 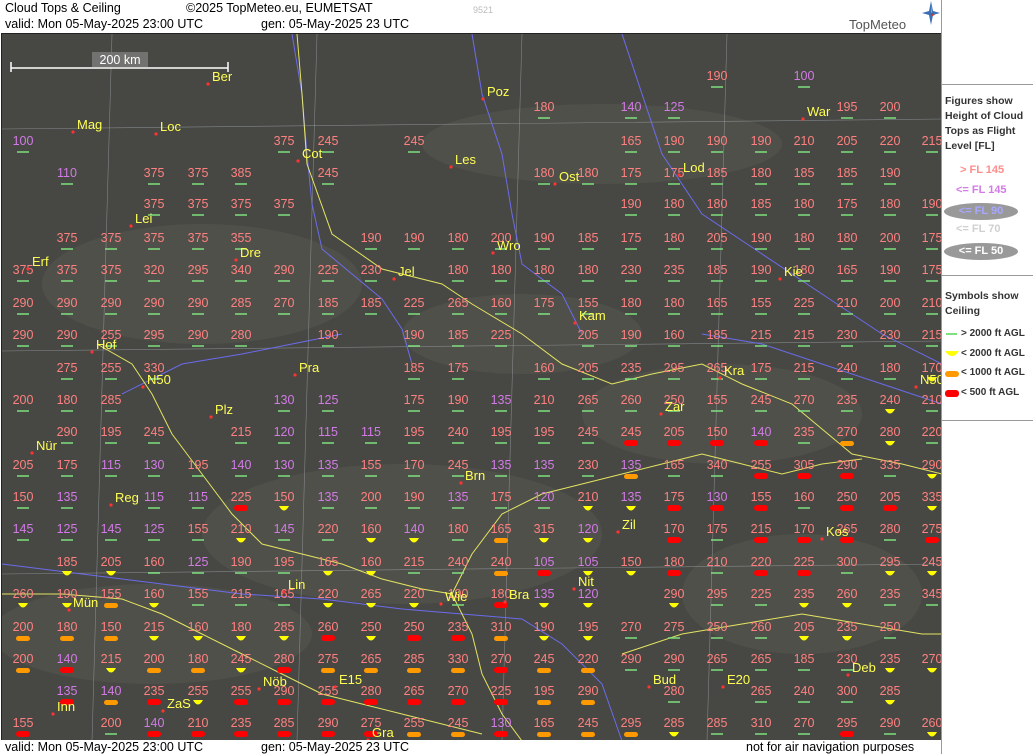 What do you see at coordinates (847, 497) in the screenshot?
I see `cloud-top-value: 250` at bounding box center [847, 497].